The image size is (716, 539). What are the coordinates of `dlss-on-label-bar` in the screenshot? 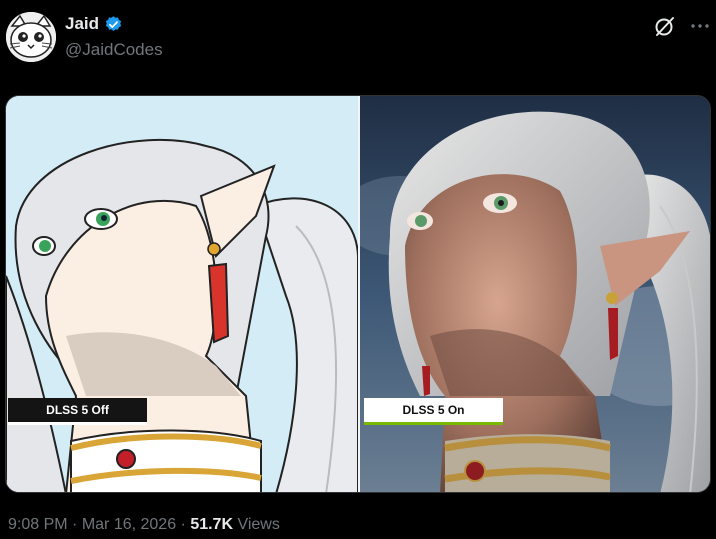 It's located at (433, 423).